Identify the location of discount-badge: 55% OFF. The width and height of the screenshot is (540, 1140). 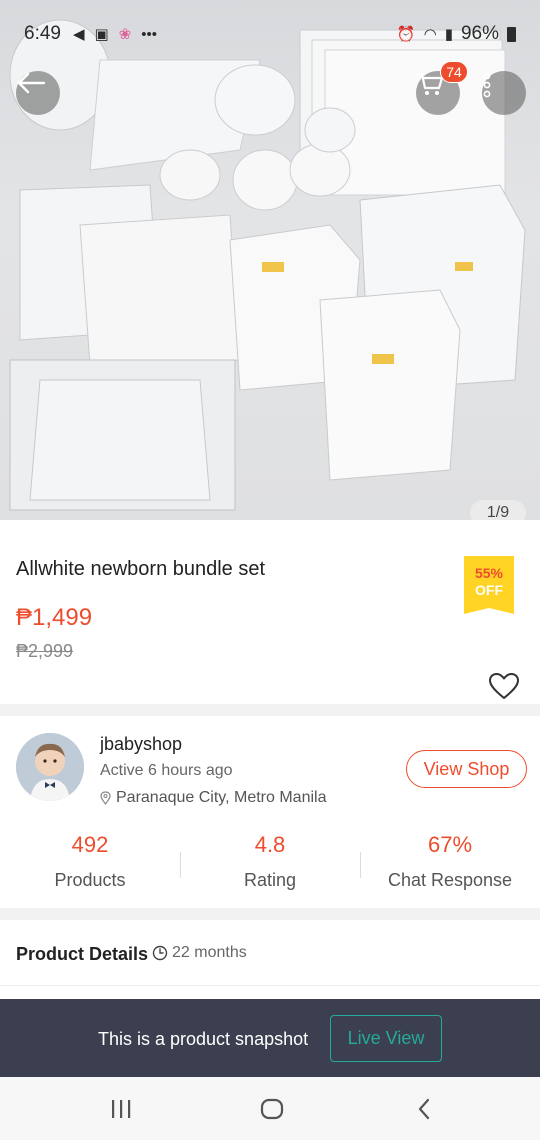
(489, 585).